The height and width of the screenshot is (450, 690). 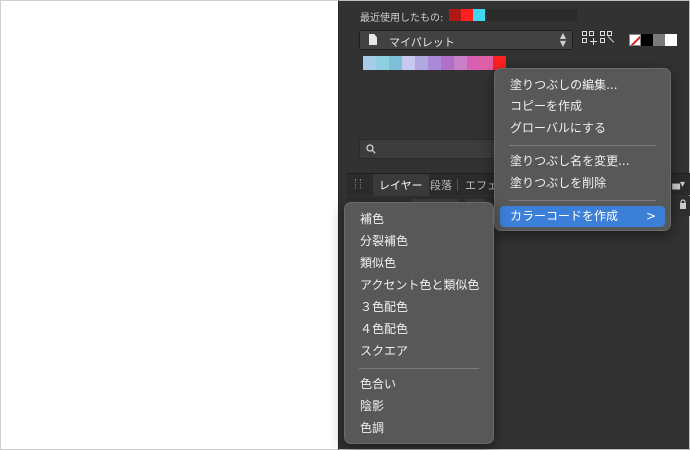 What do you see at coordinates (419, 406) in the screenshot?
I see `submenu-item-shades: 陰影` at bounding box center [419, 406].